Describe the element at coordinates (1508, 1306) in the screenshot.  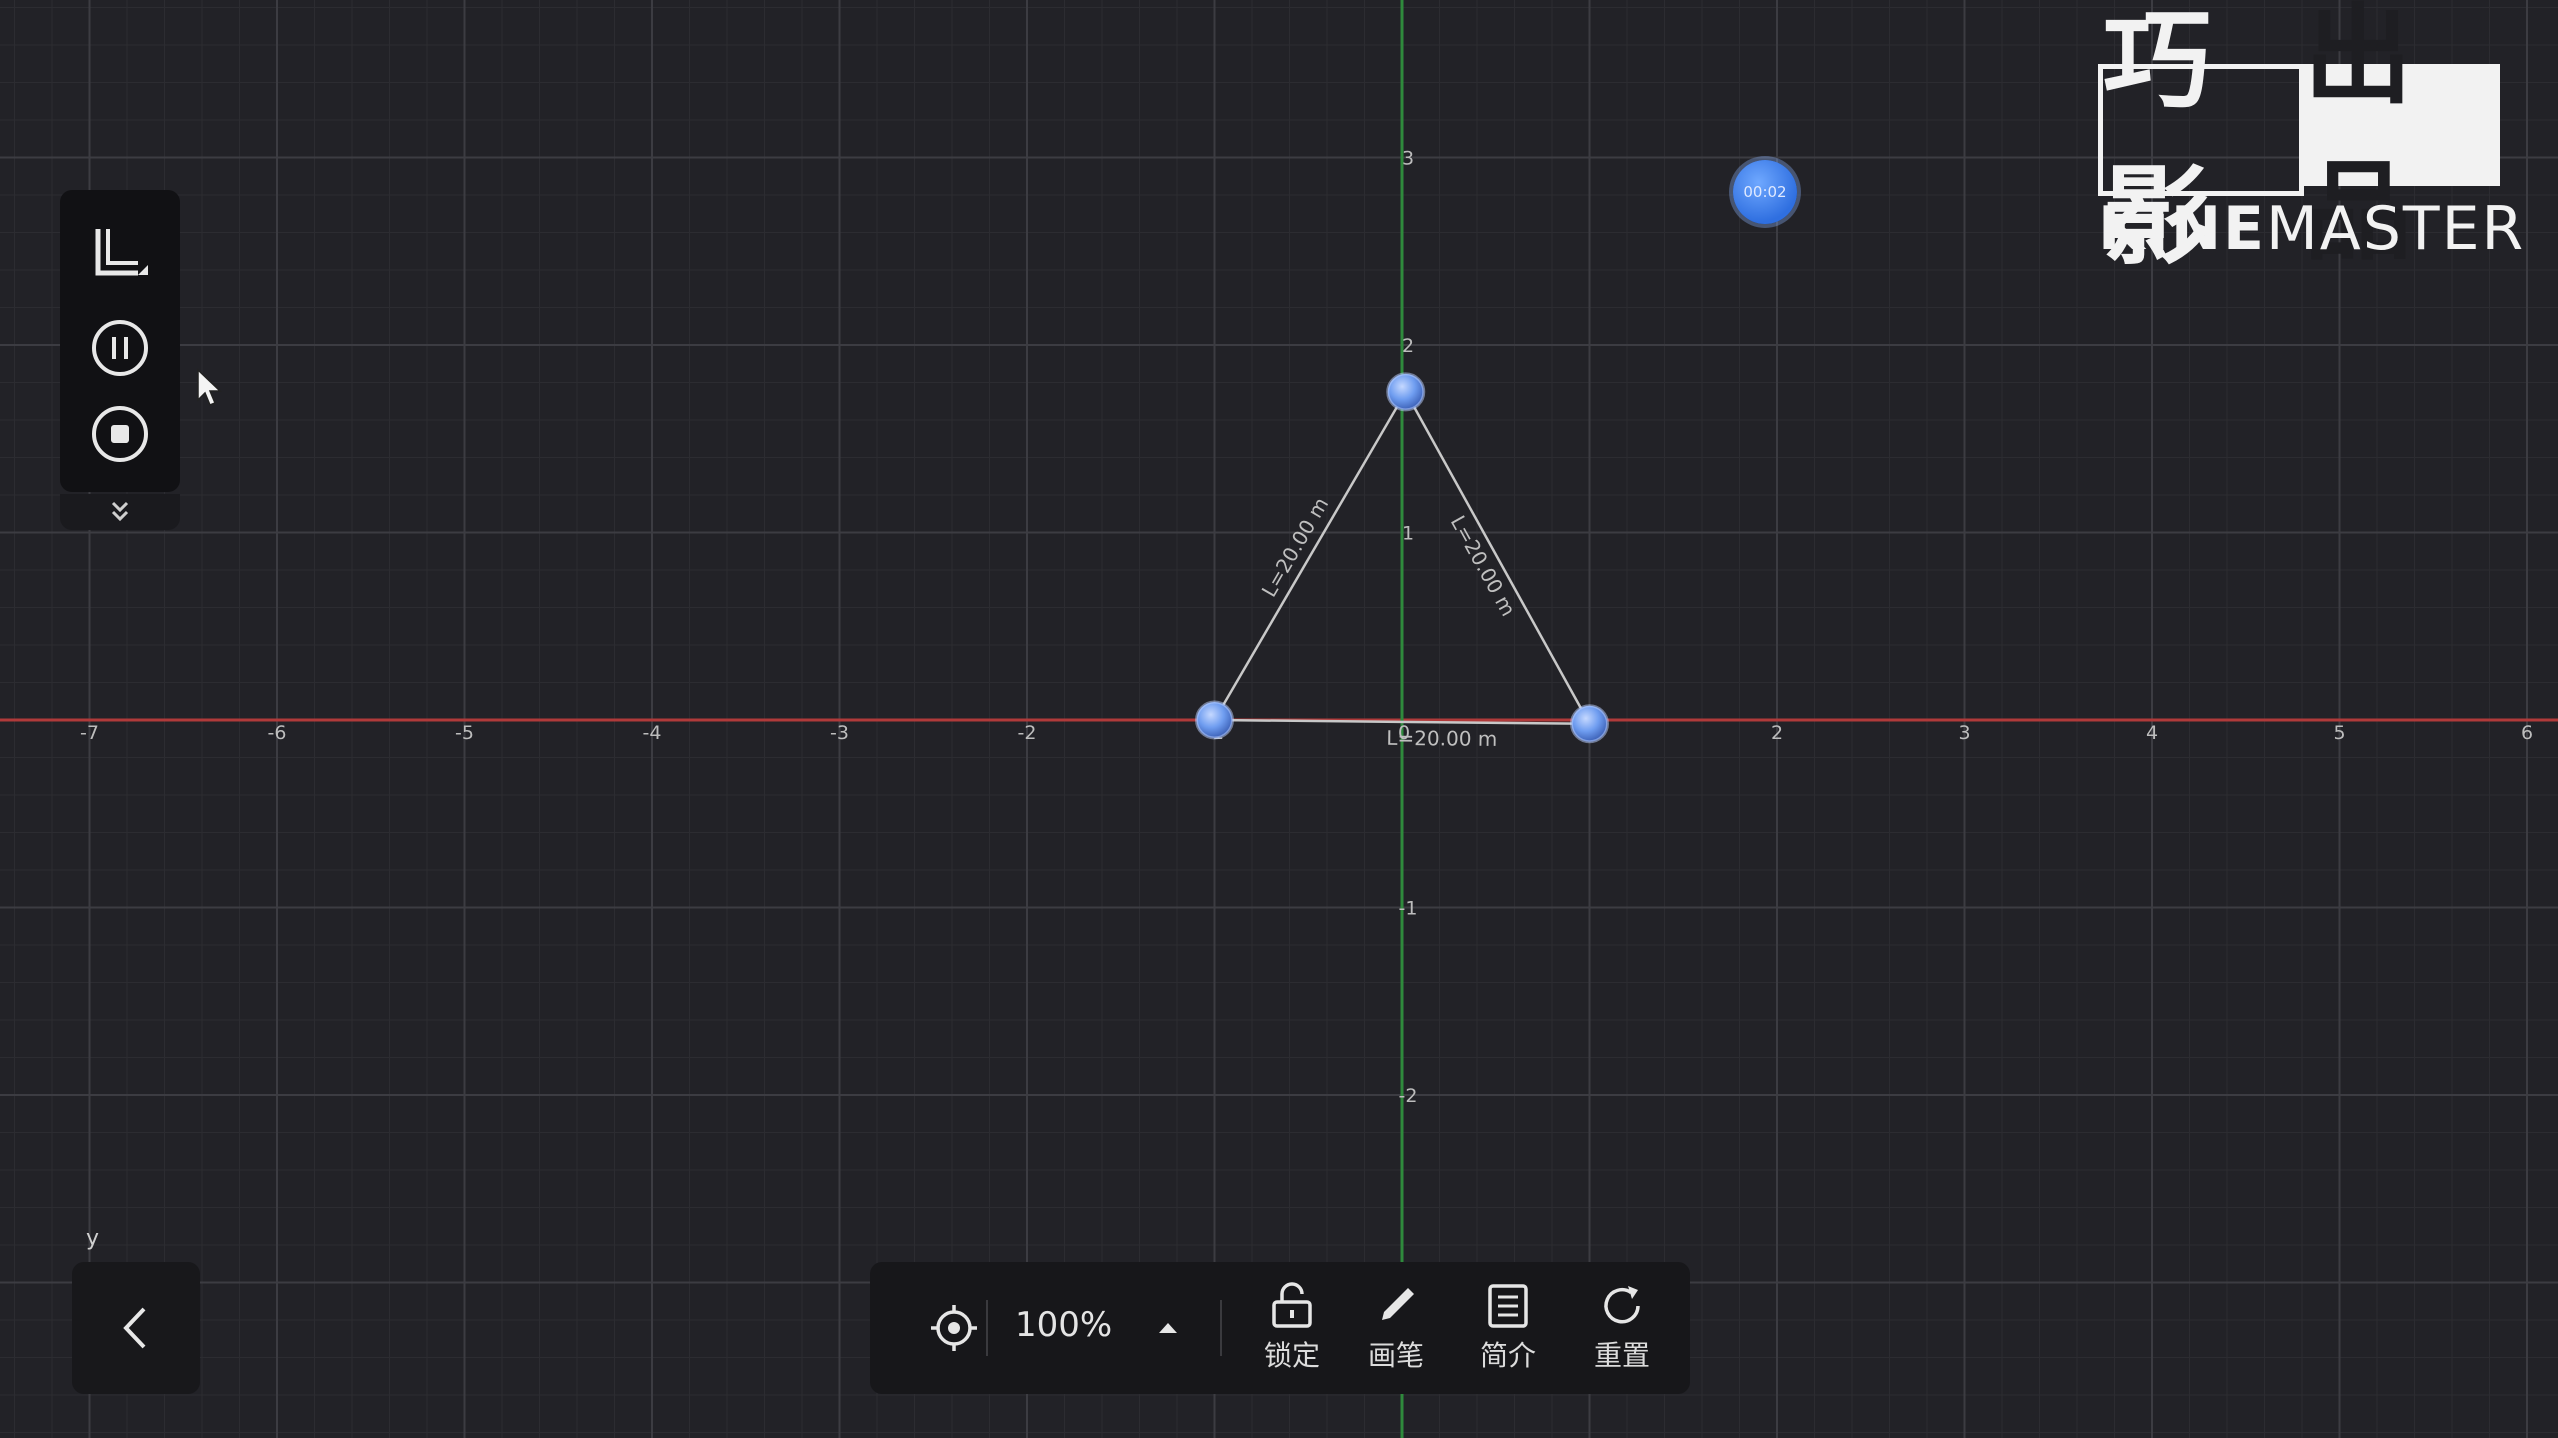
I see `list-icon` at that location.